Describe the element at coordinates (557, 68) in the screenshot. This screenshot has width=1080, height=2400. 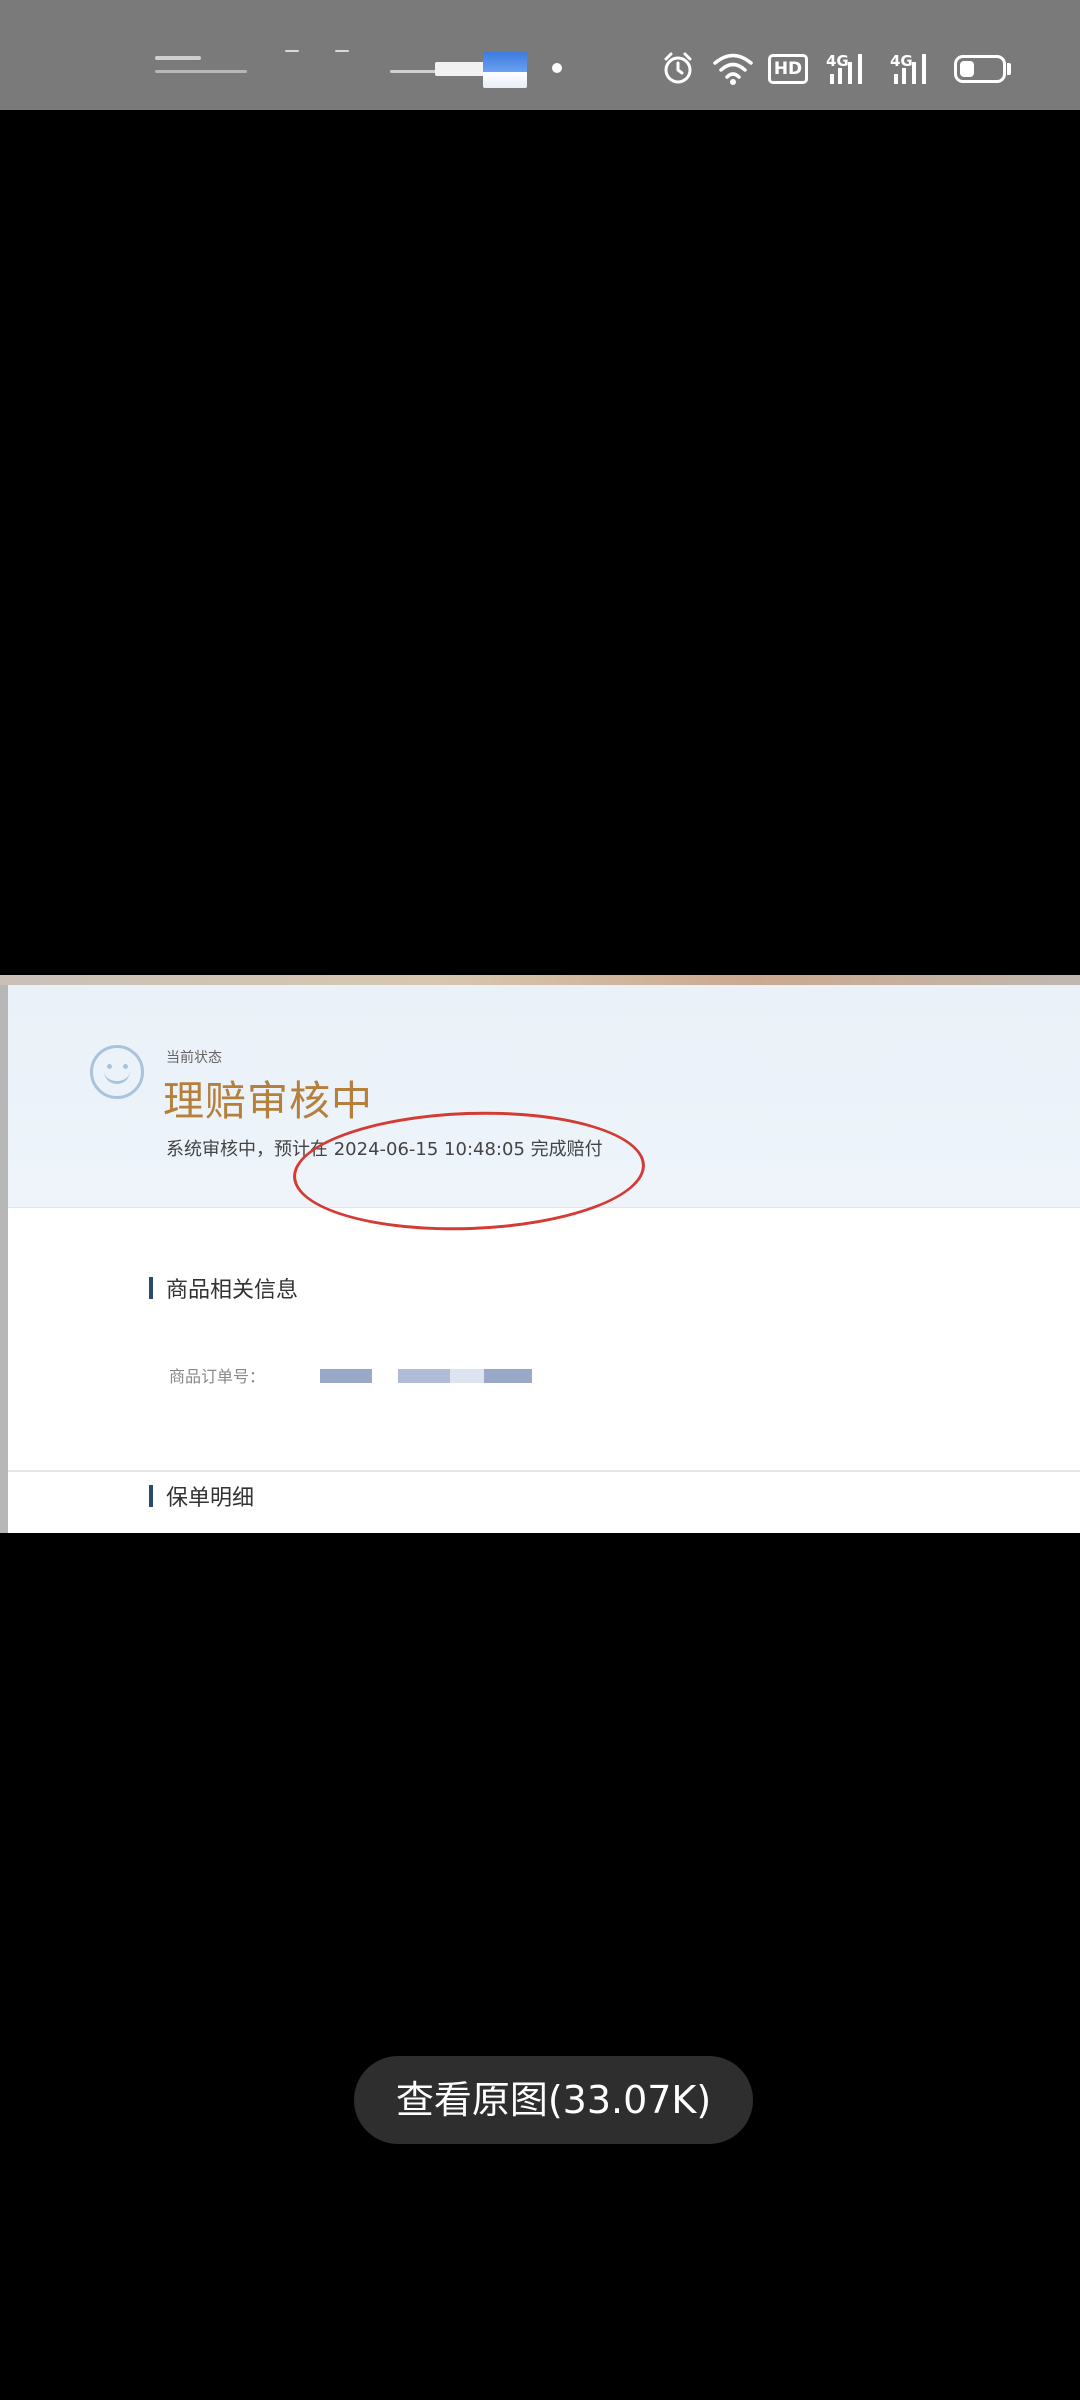
I see `more-notifications-dot` at that location.